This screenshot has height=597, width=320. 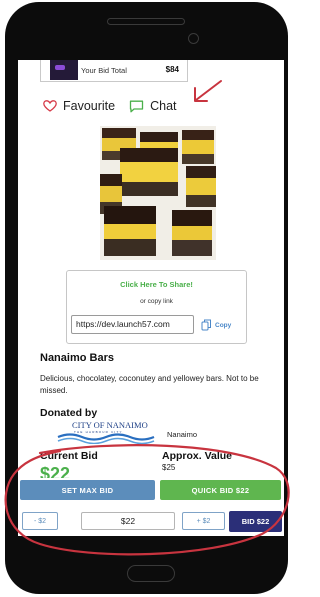 What do you see at coordinates (220, 490) in the screenshot?
I see `quick-bid-button: QUICK BID $22` at bounding box center [220, 490].